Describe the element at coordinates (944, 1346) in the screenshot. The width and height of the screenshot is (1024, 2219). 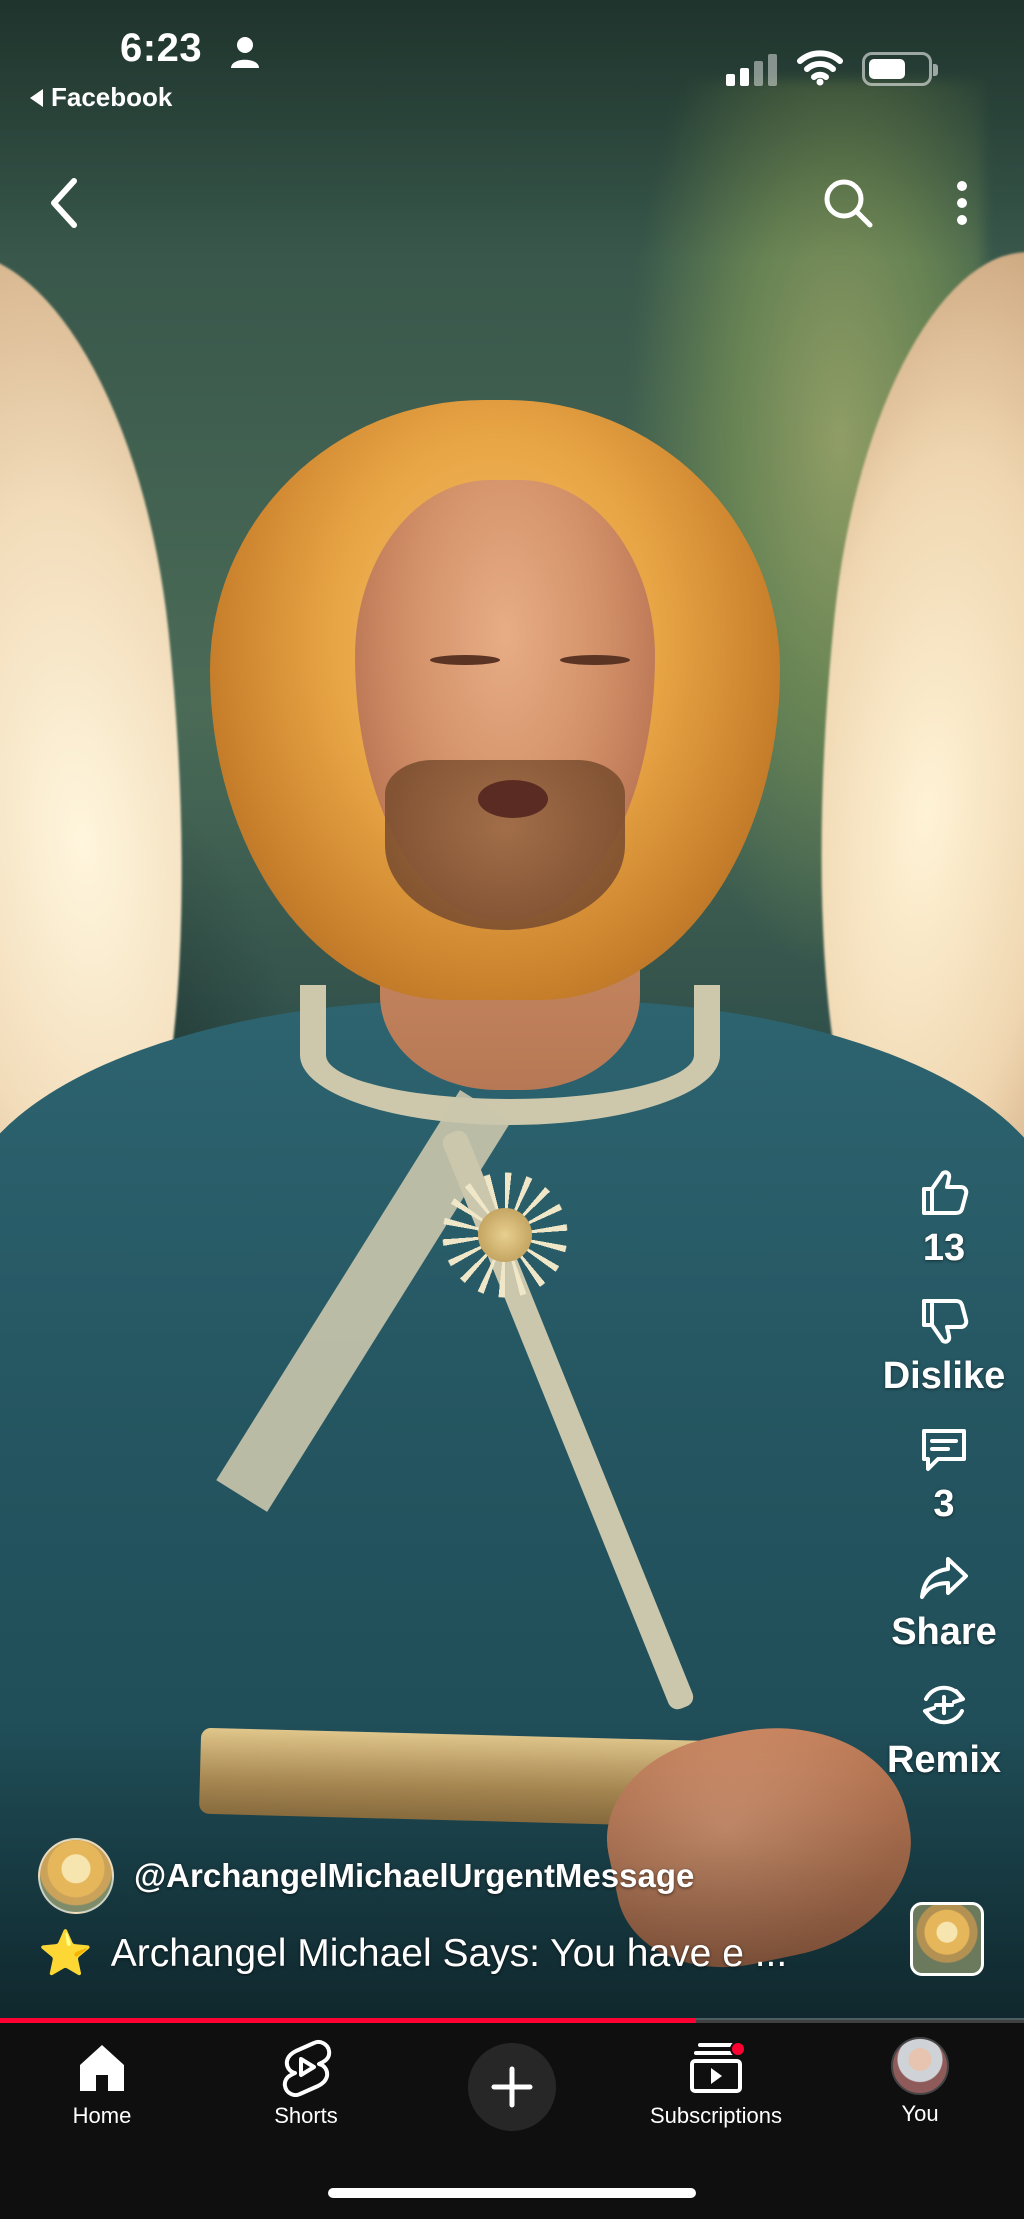
I see `dislike-button: Dislike` at that location.